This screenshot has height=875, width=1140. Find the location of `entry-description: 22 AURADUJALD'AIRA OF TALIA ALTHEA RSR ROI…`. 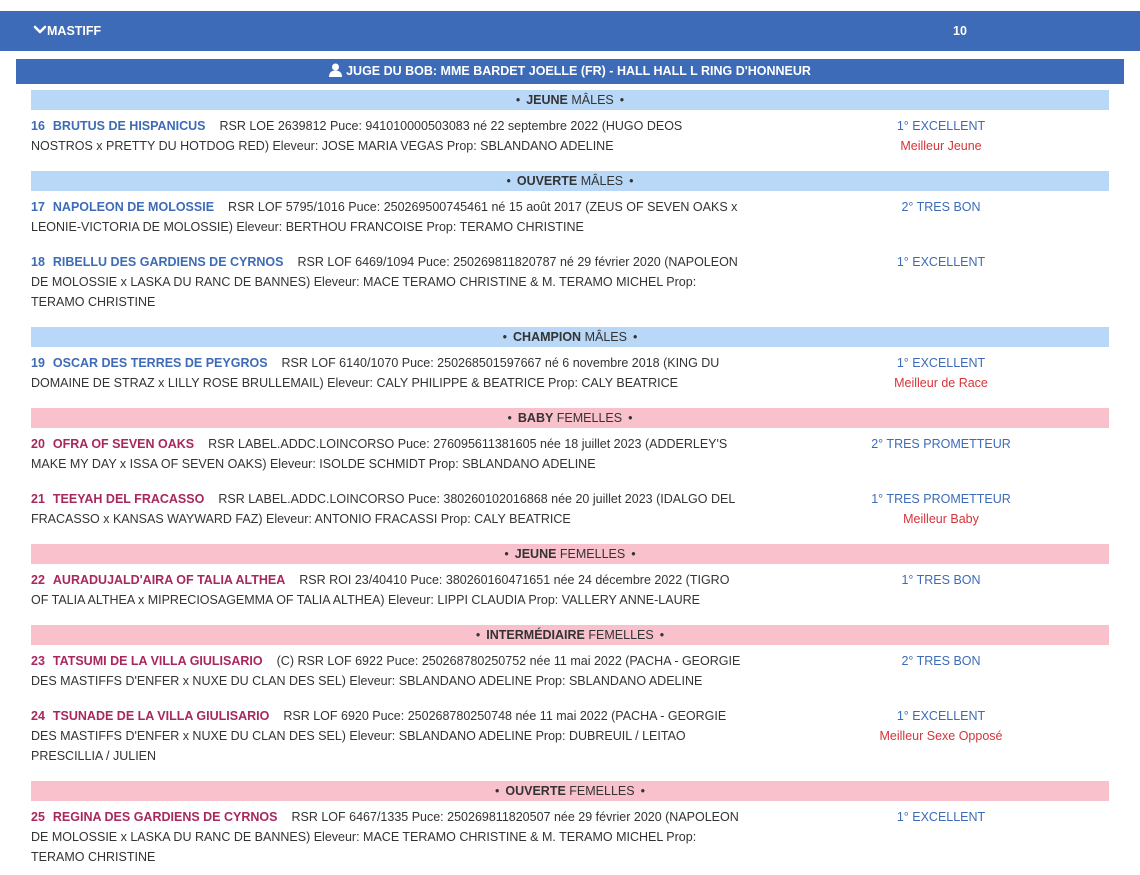

entry-description: 22 AURADUJALD'AIRA OF TALIA ALTHEA RSR ROI… is located at coordinates (386, 590).